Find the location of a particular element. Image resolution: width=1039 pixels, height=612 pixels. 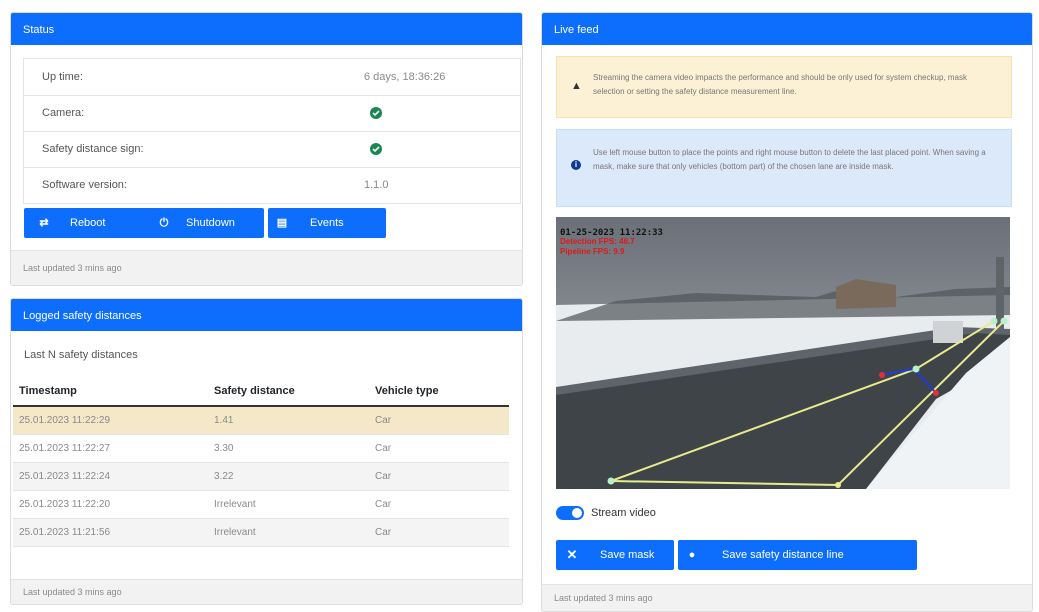

toggle-knob is located at coordinates (577, 513).